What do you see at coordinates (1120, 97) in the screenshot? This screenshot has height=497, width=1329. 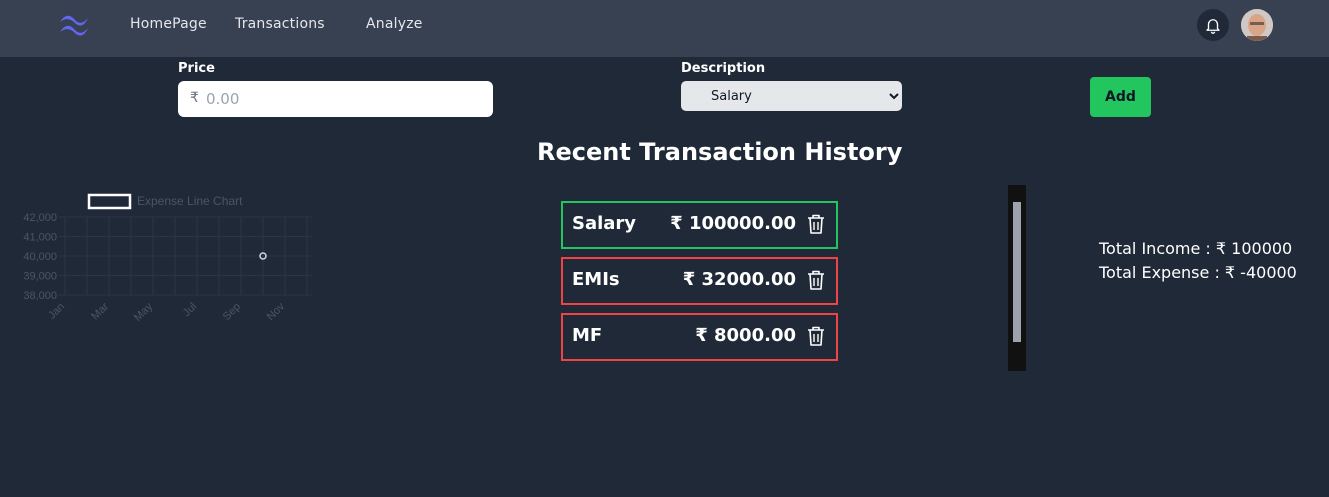 I see `add-button: Add` at bounding box center [1120, 97].